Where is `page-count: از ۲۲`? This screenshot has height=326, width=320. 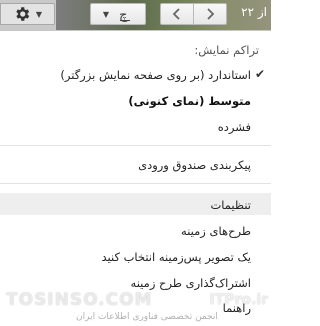
page-count: از ۲۲ is located at coordinates (254, 12).